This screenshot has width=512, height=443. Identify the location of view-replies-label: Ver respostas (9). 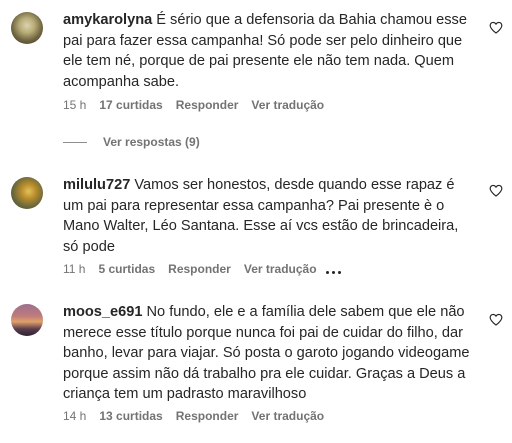
(151, 142).